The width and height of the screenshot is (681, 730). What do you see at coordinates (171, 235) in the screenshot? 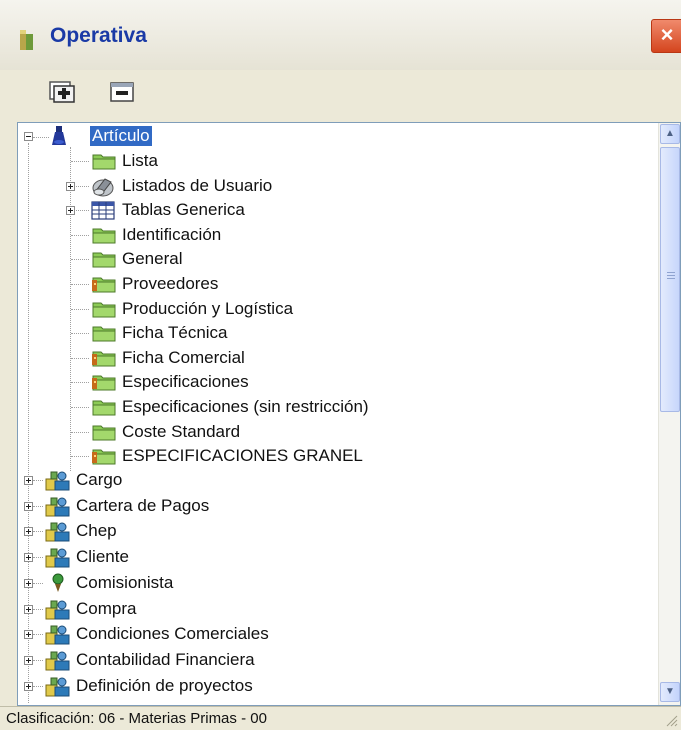
I see `tree-label: Identificación` at bounding box center [171, 235].